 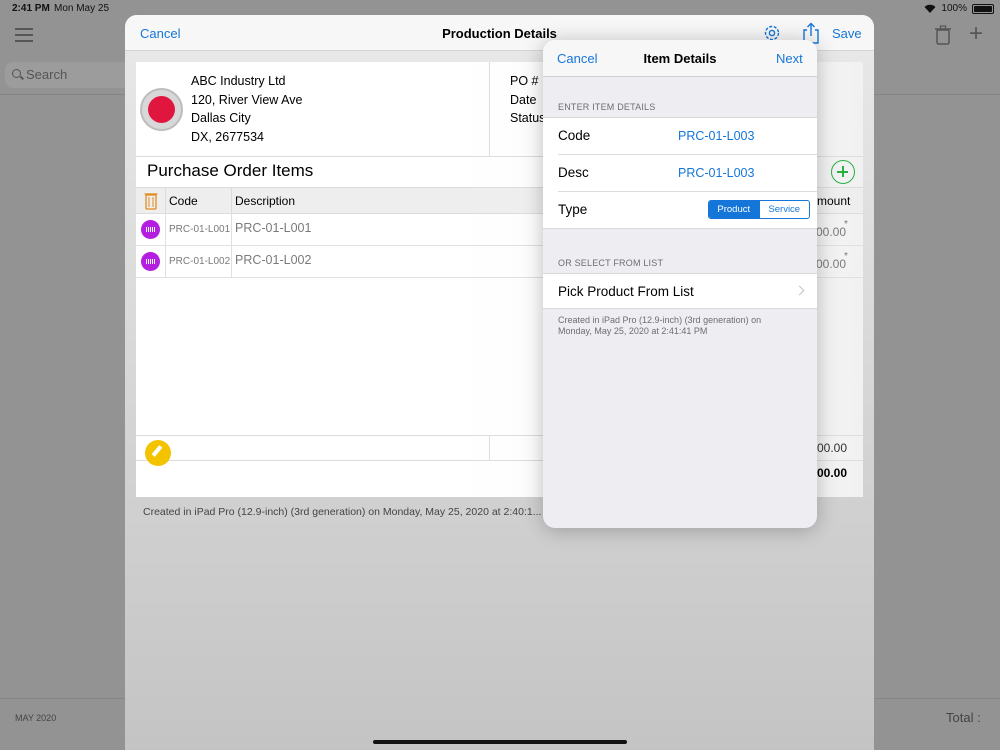 I want to click on po-info: PO # Date Status, so click(x=527, y=100).